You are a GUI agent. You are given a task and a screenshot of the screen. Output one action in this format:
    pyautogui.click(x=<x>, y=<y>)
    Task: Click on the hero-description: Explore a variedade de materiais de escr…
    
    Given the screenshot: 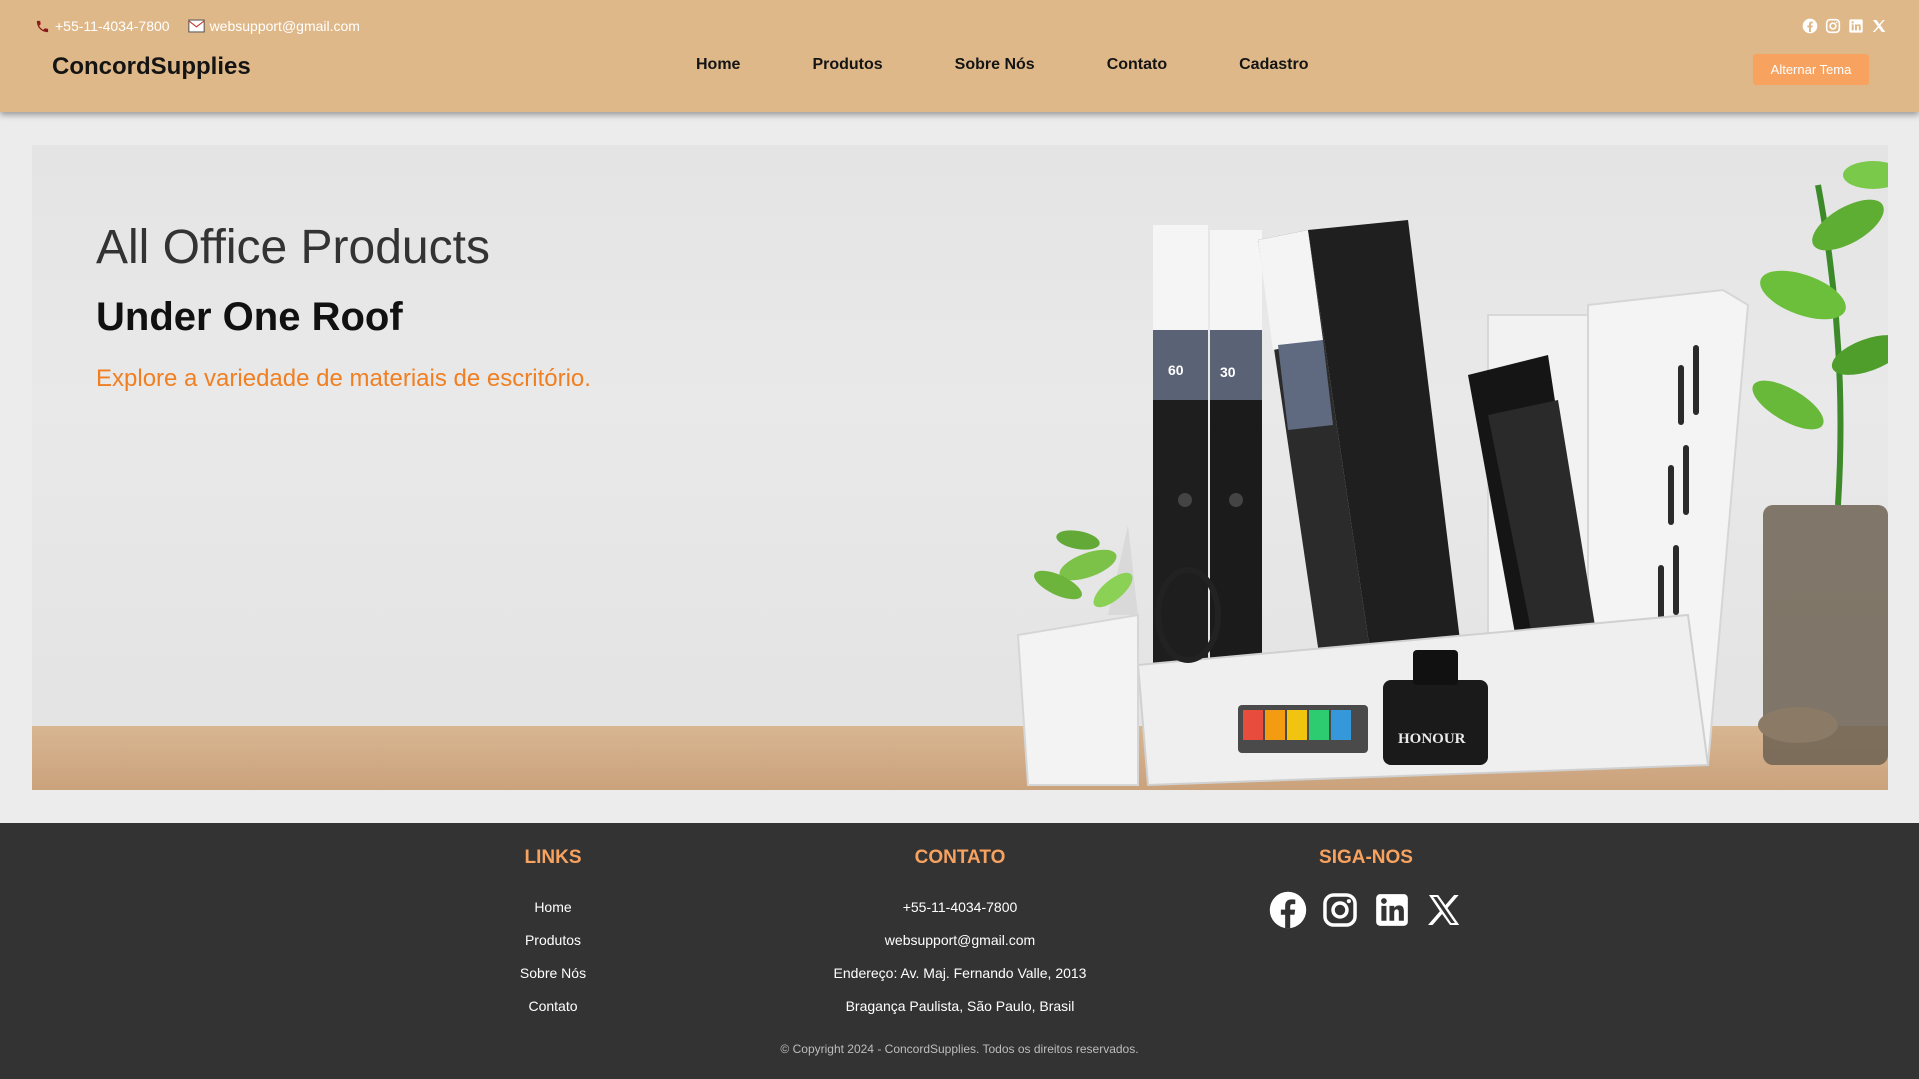 What is the action you would take?
    pyautogui.click(x=343, y=378)
    